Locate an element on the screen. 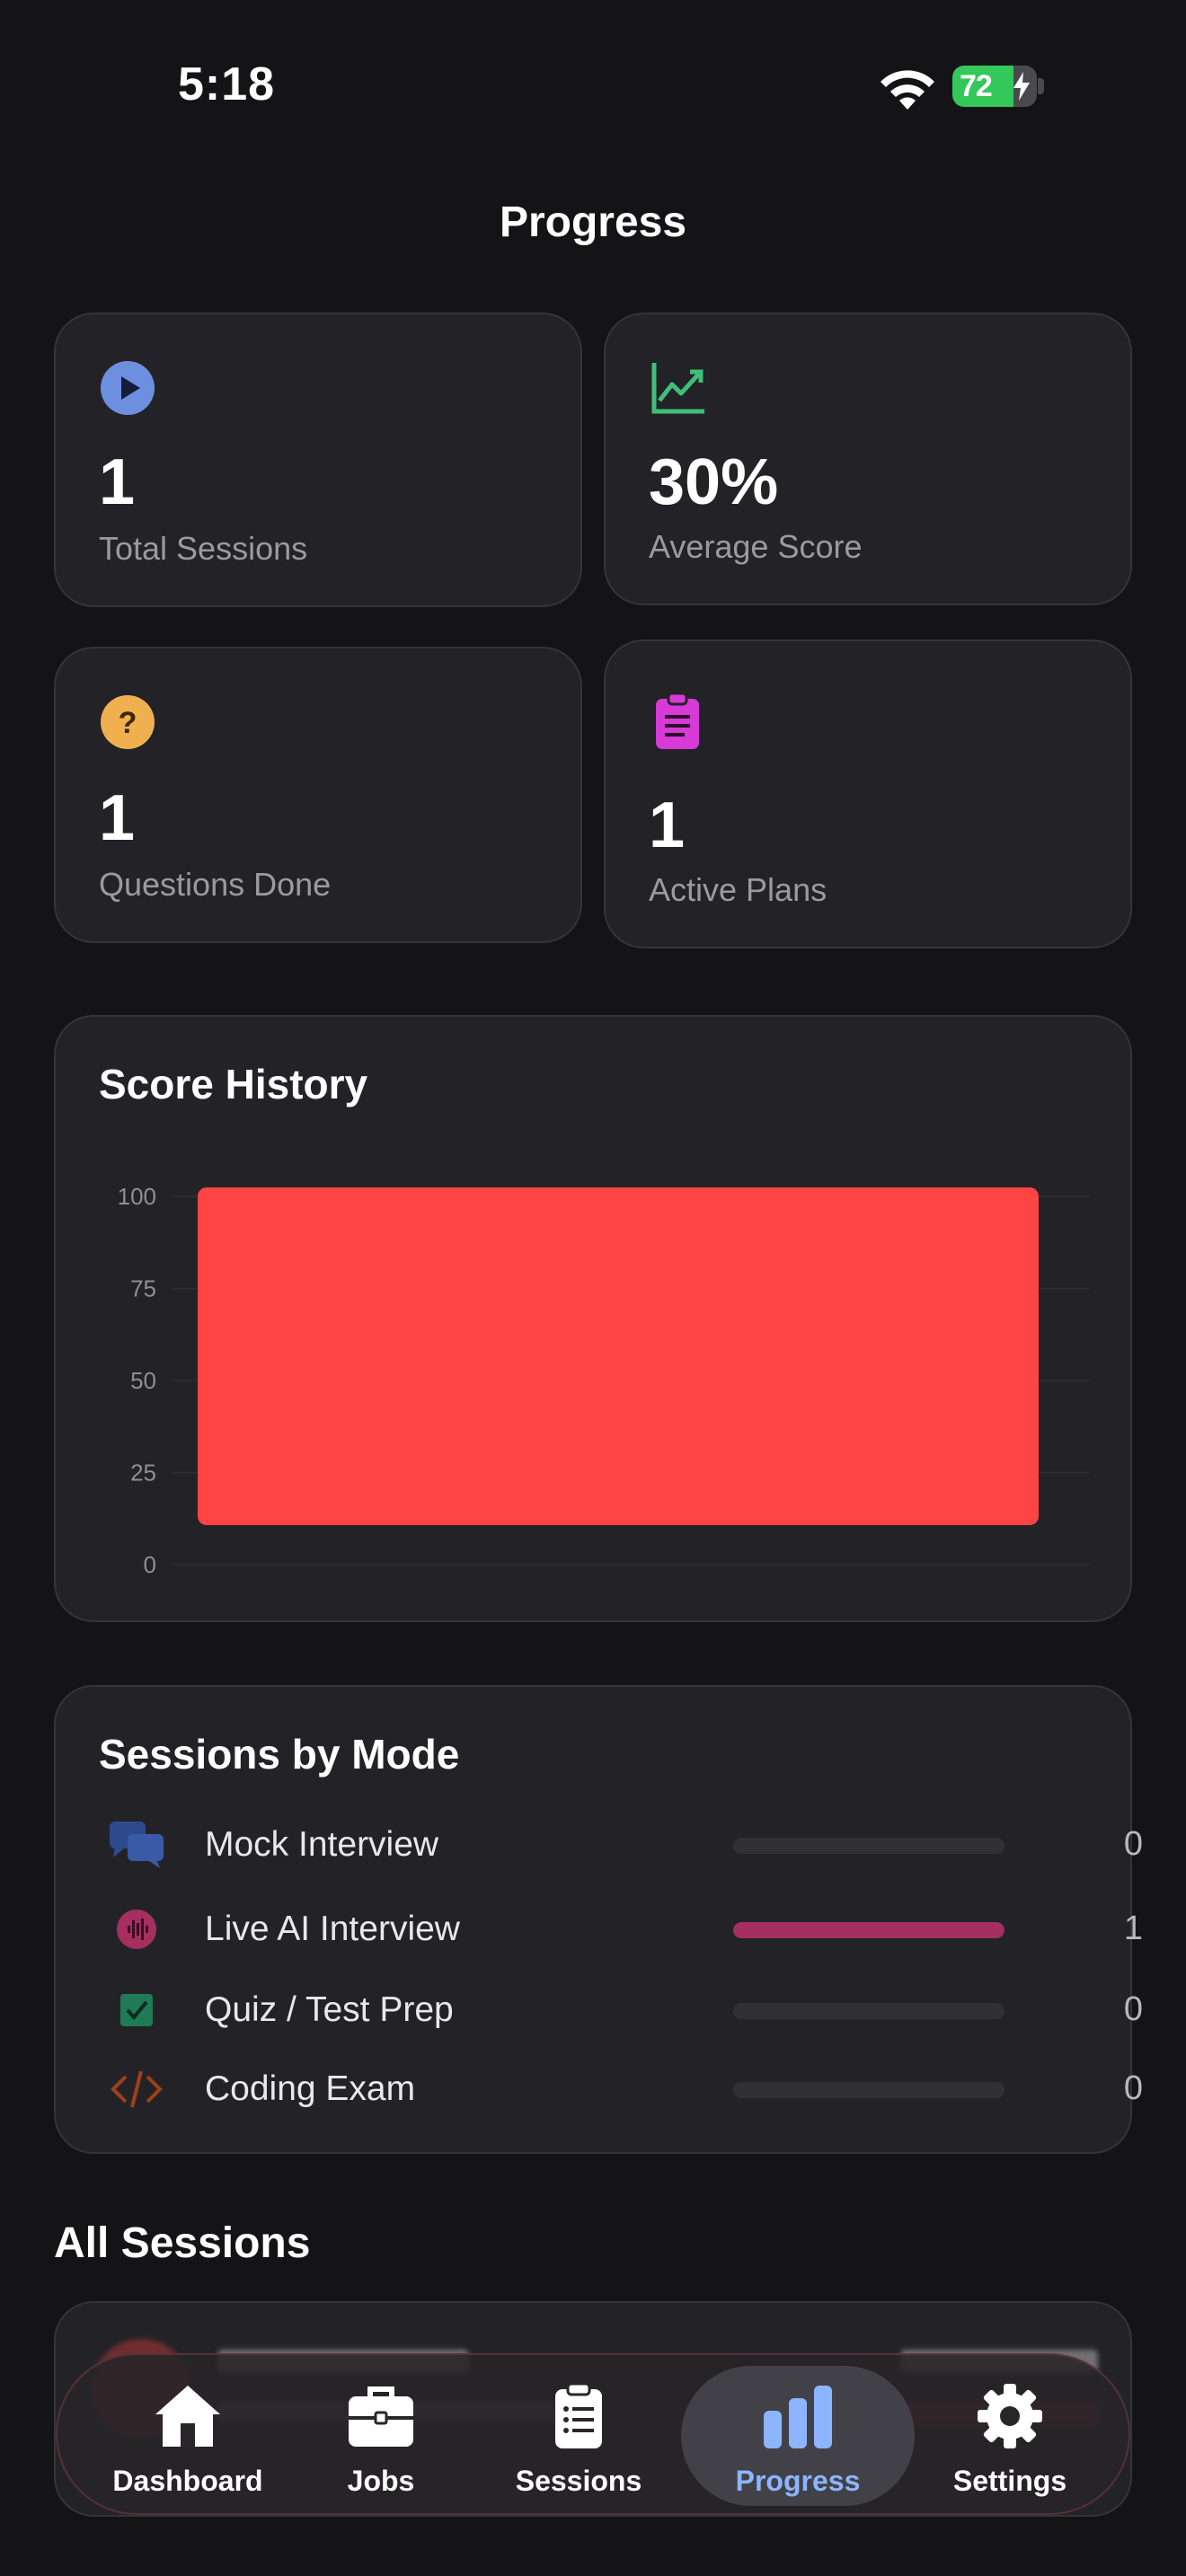  mode-progress-fill is located at coordinates (869, 1930).